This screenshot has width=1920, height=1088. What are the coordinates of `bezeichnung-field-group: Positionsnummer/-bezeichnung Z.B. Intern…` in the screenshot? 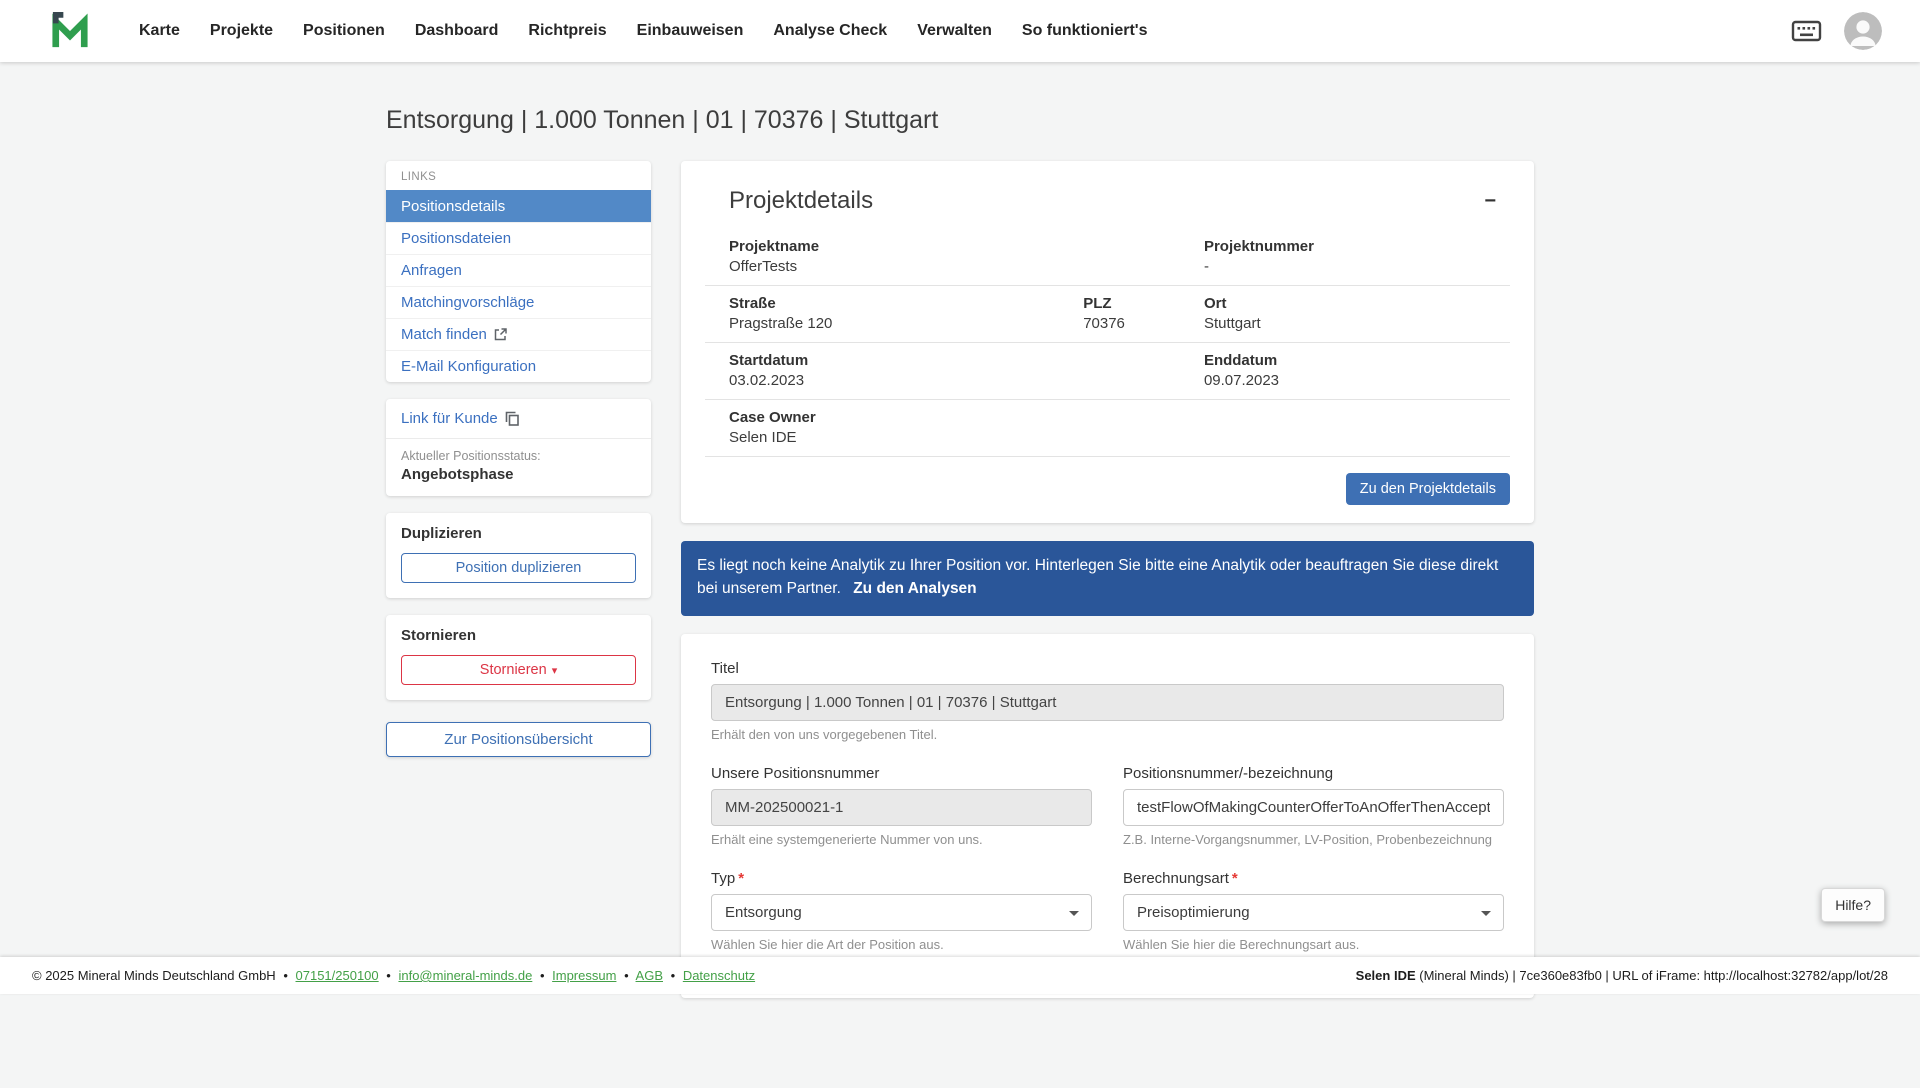 It's located at (1313, 806).